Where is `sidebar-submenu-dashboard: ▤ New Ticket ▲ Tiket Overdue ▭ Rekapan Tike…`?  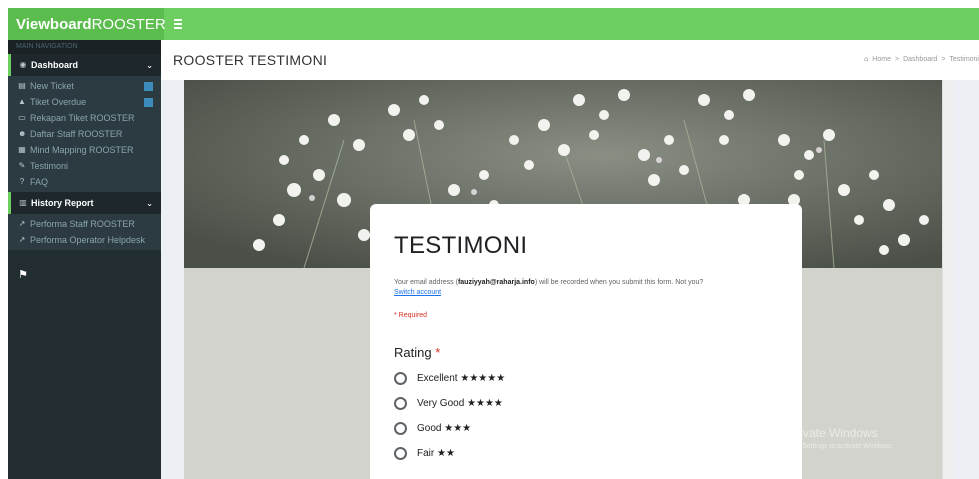 sidebar-submenu-dashboard: ▤ New Ticket ▲ Tiket Overdue ▭ Rekapan Tike… is located at coordinates (84, 134).